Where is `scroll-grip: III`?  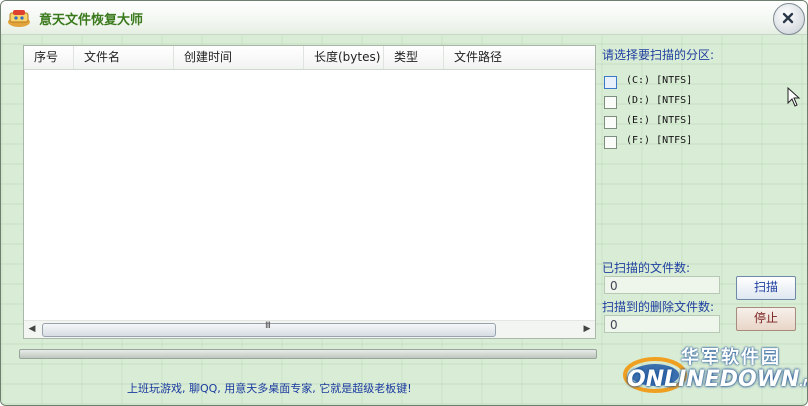 scroll-grip: III is located at coordinates (268, 326).